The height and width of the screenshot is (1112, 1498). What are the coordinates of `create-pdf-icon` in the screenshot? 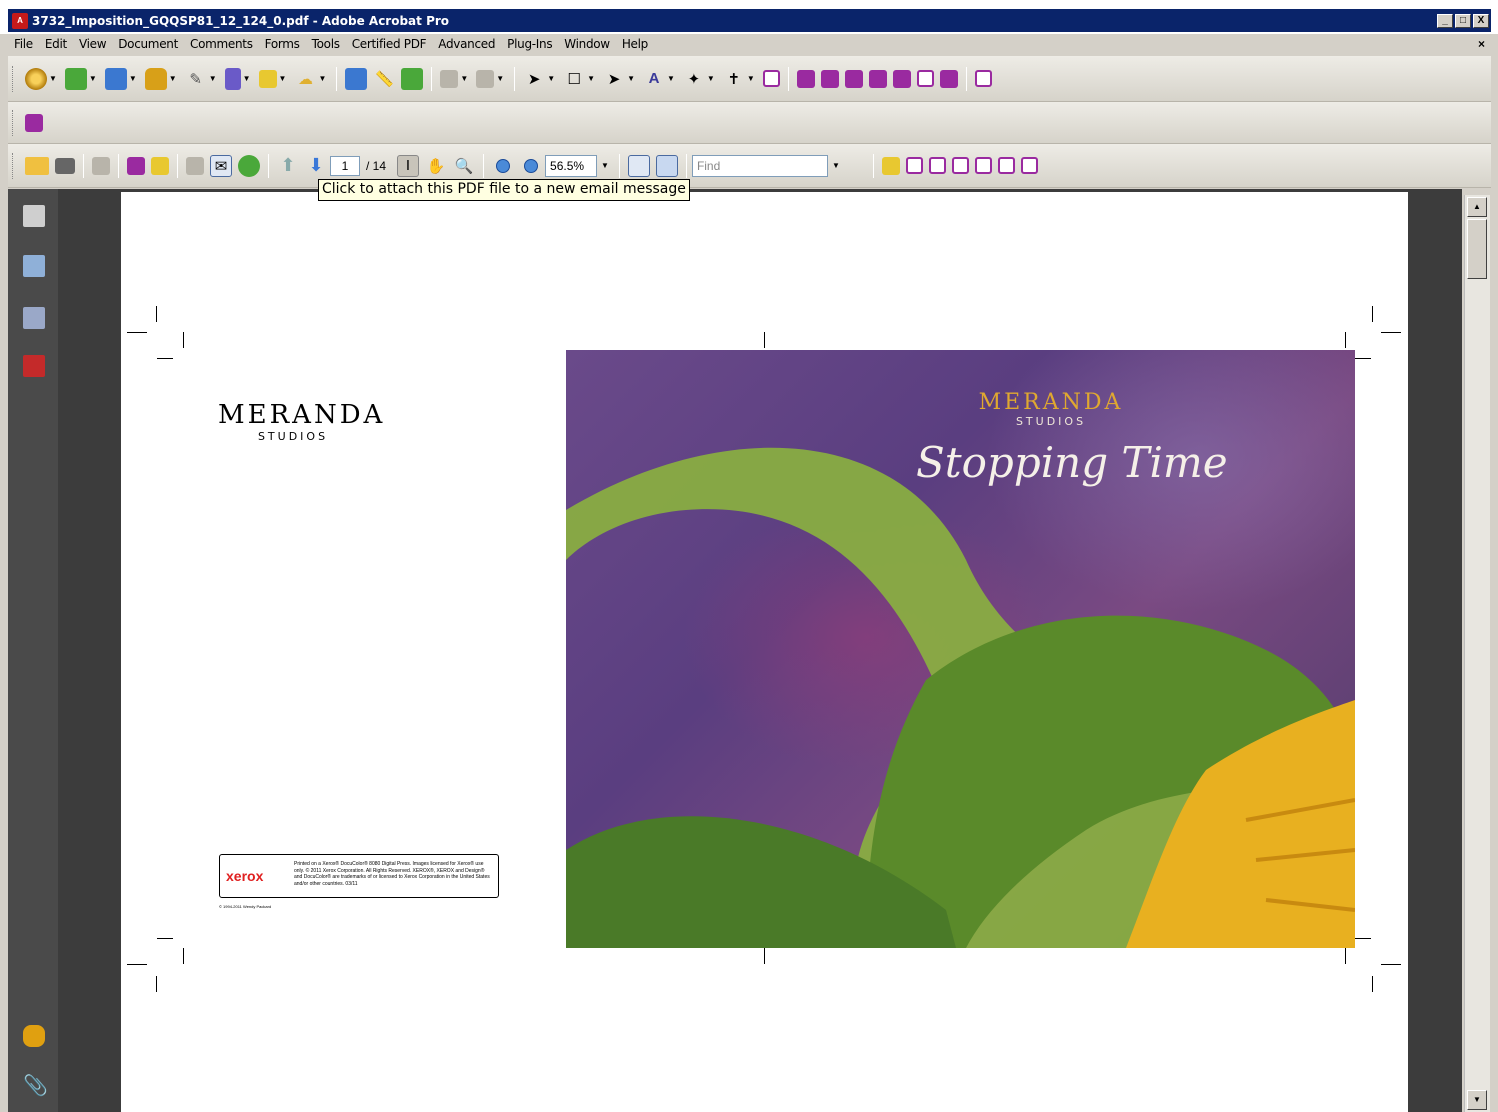 It's located at (36, 78).